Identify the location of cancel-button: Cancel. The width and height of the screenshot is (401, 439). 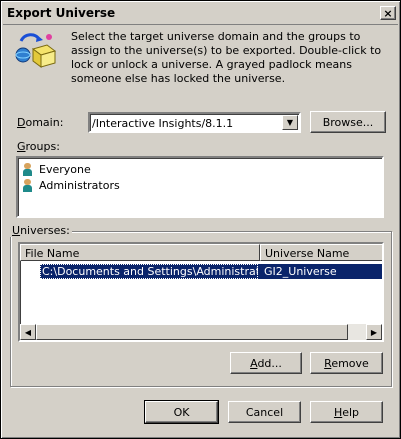
(264, 412).